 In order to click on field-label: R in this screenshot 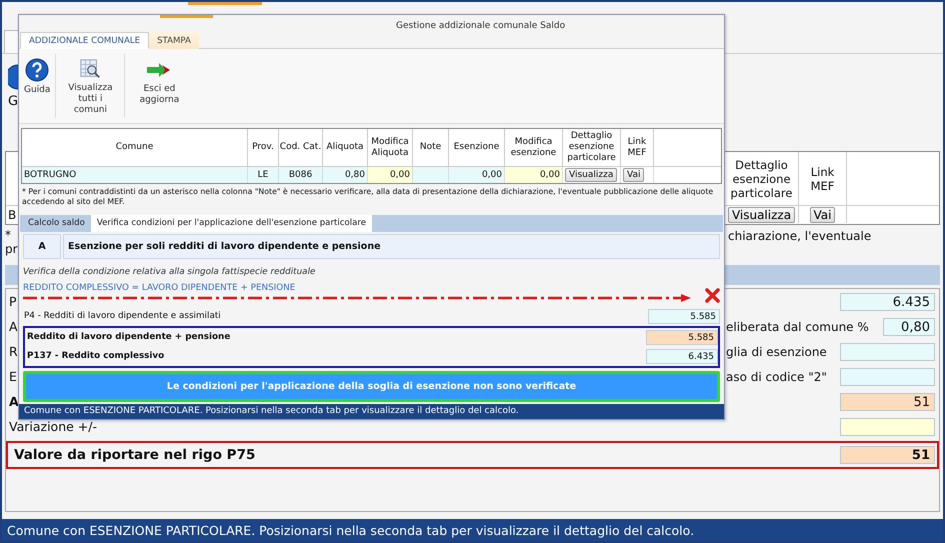, I will do `click(13, 351)`.